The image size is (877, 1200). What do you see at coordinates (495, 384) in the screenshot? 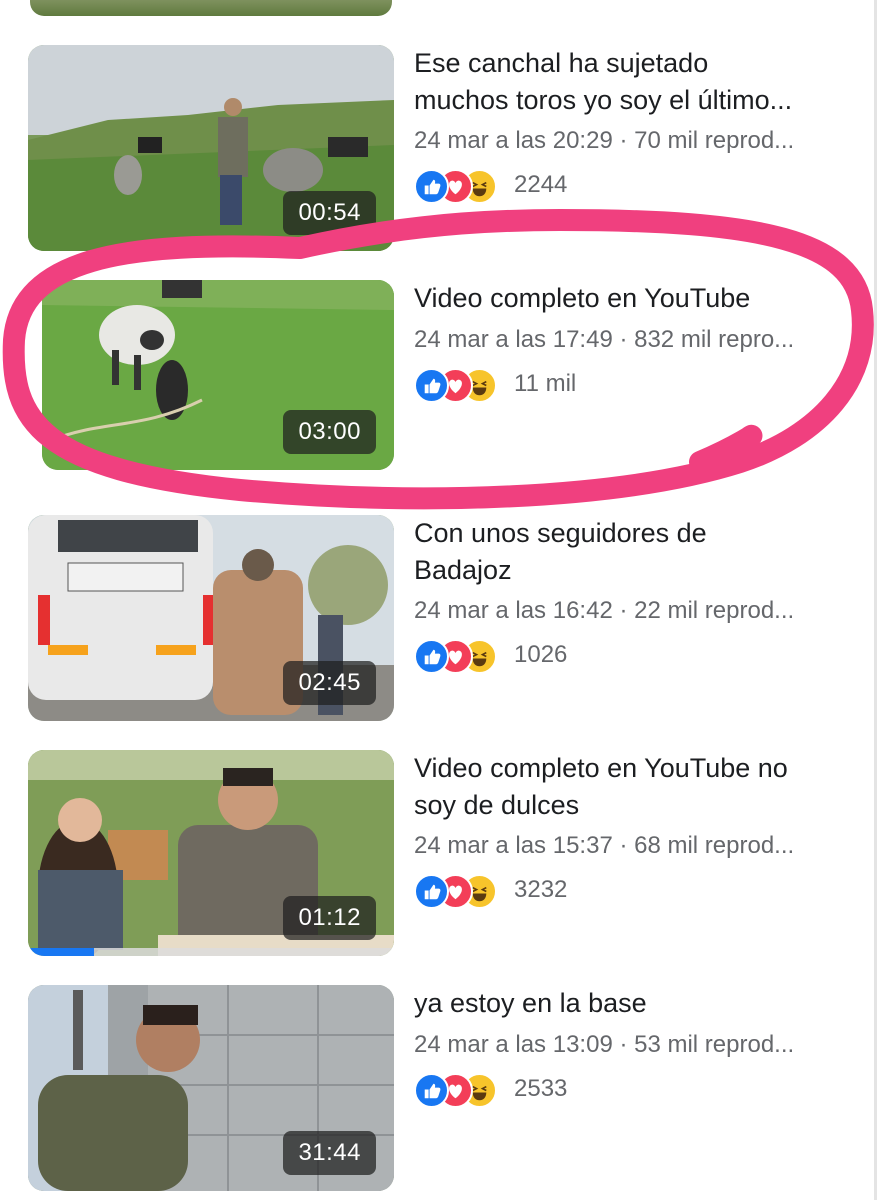
I see `reactions-summary: 11 mil` at bounding box center [495, 384].